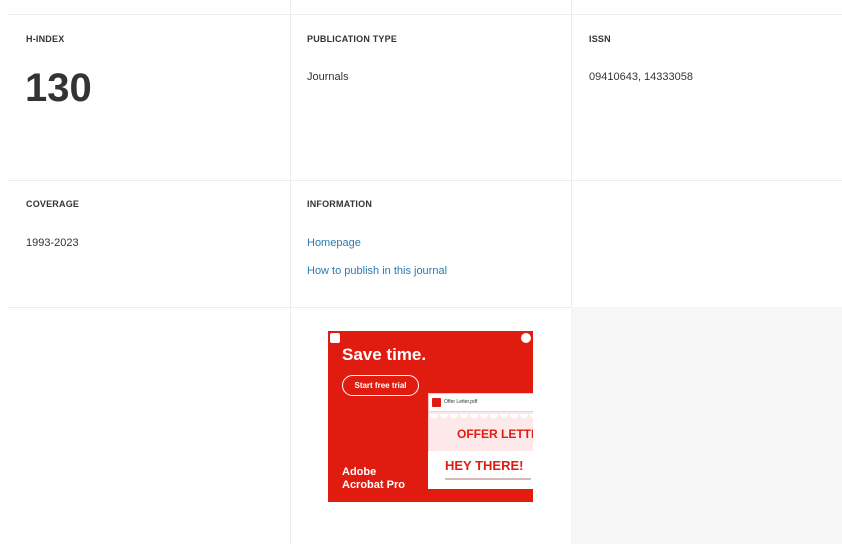  Describe the element at coordinates (461, 402) in the screenshot. I see `doc-filename: Offer Letter.pdf` at that location.